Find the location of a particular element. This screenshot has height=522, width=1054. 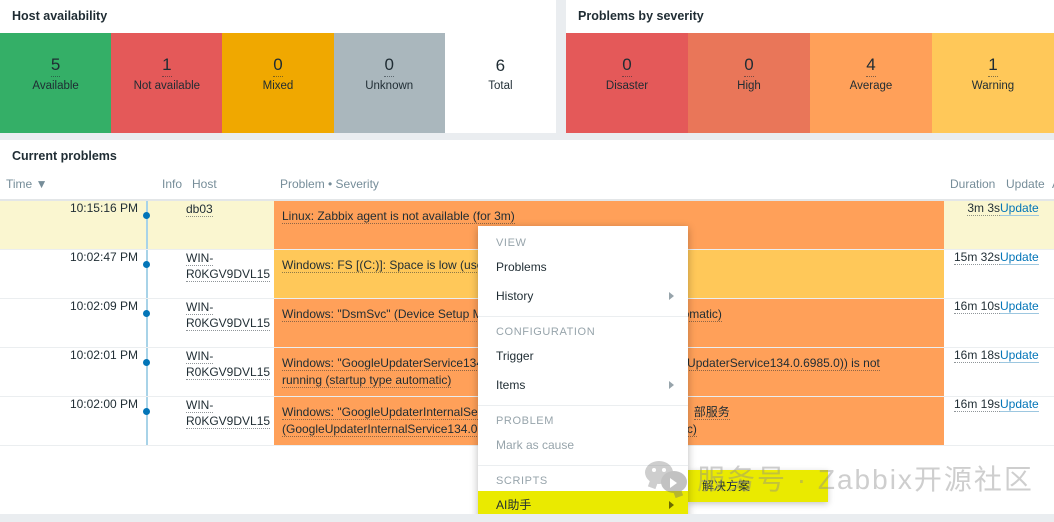

host-cell-total-label: Total is located at coordinates (500, 85).